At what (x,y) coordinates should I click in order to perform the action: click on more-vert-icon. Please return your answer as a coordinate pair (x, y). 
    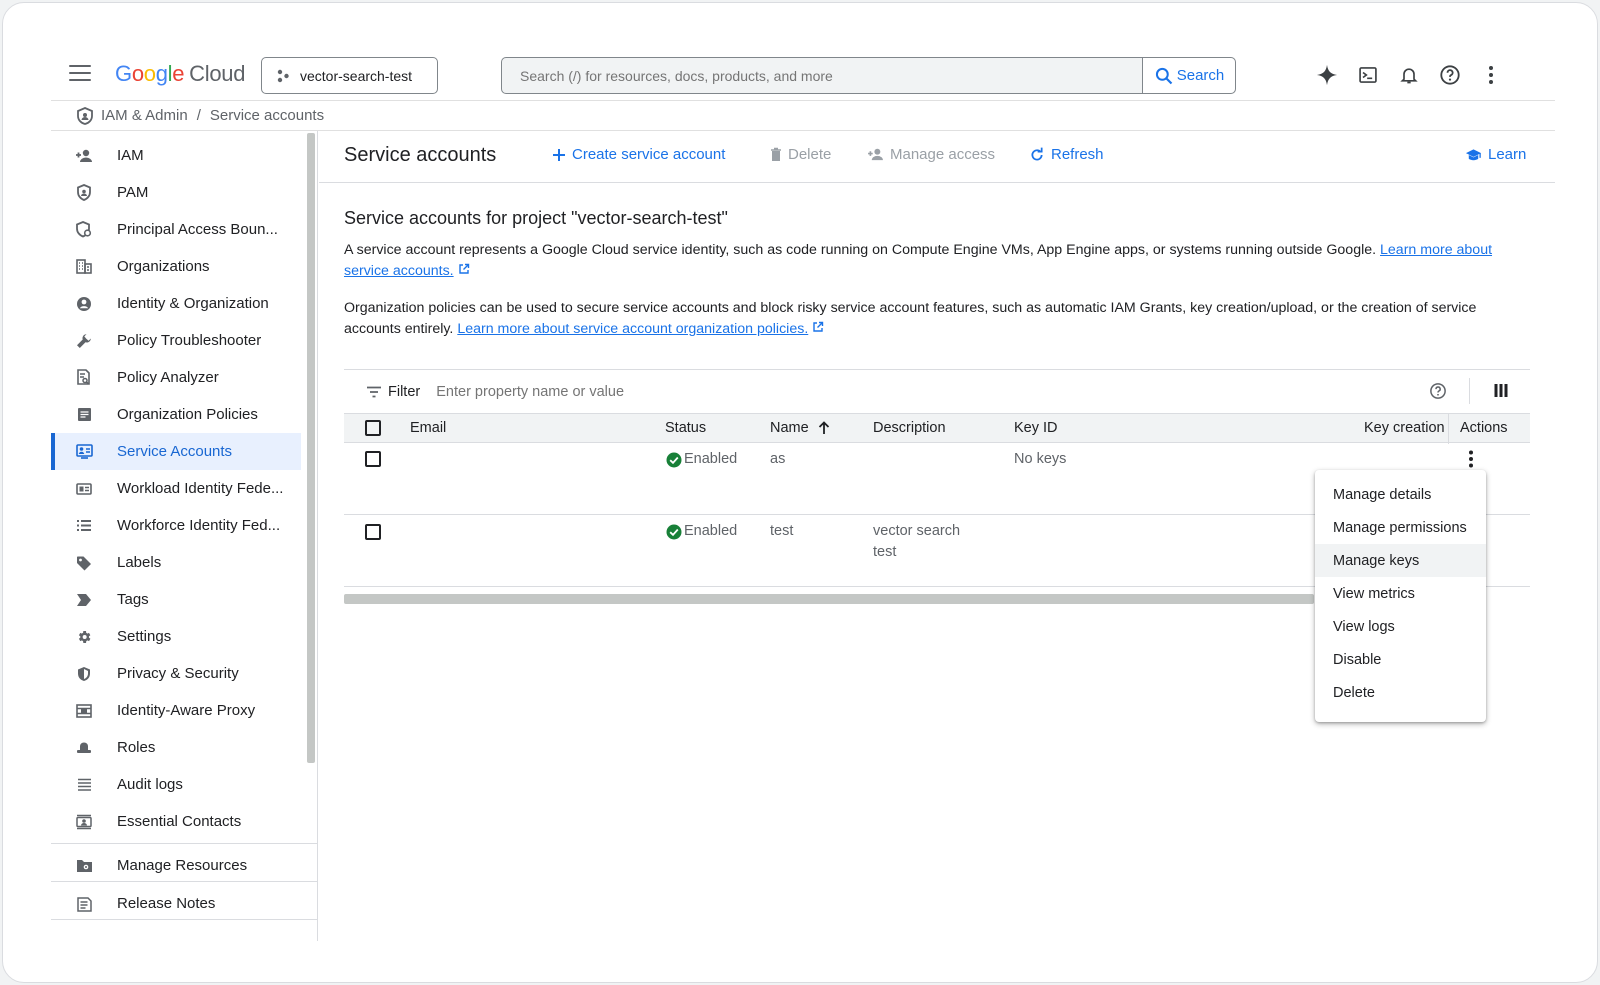
    Looking at the image, I should click on (1490, 75).